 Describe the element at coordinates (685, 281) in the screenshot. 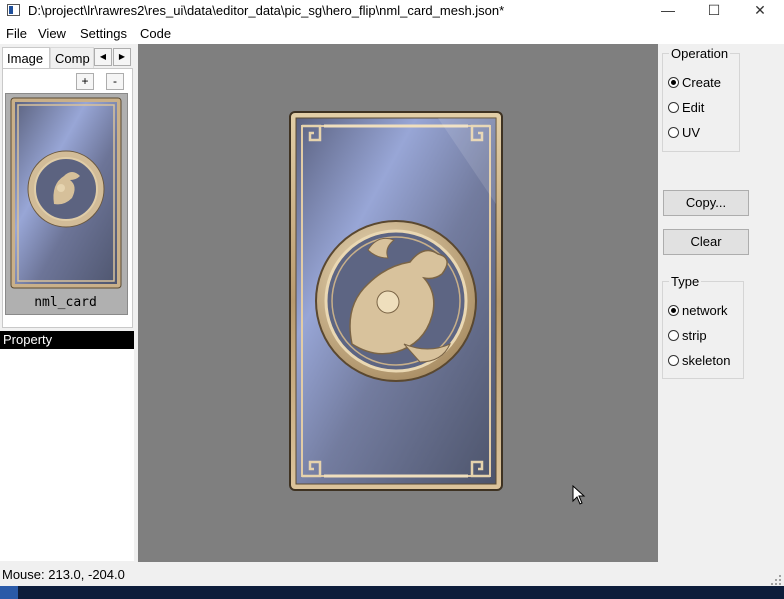

I see `type-group-title: Type` at that location.